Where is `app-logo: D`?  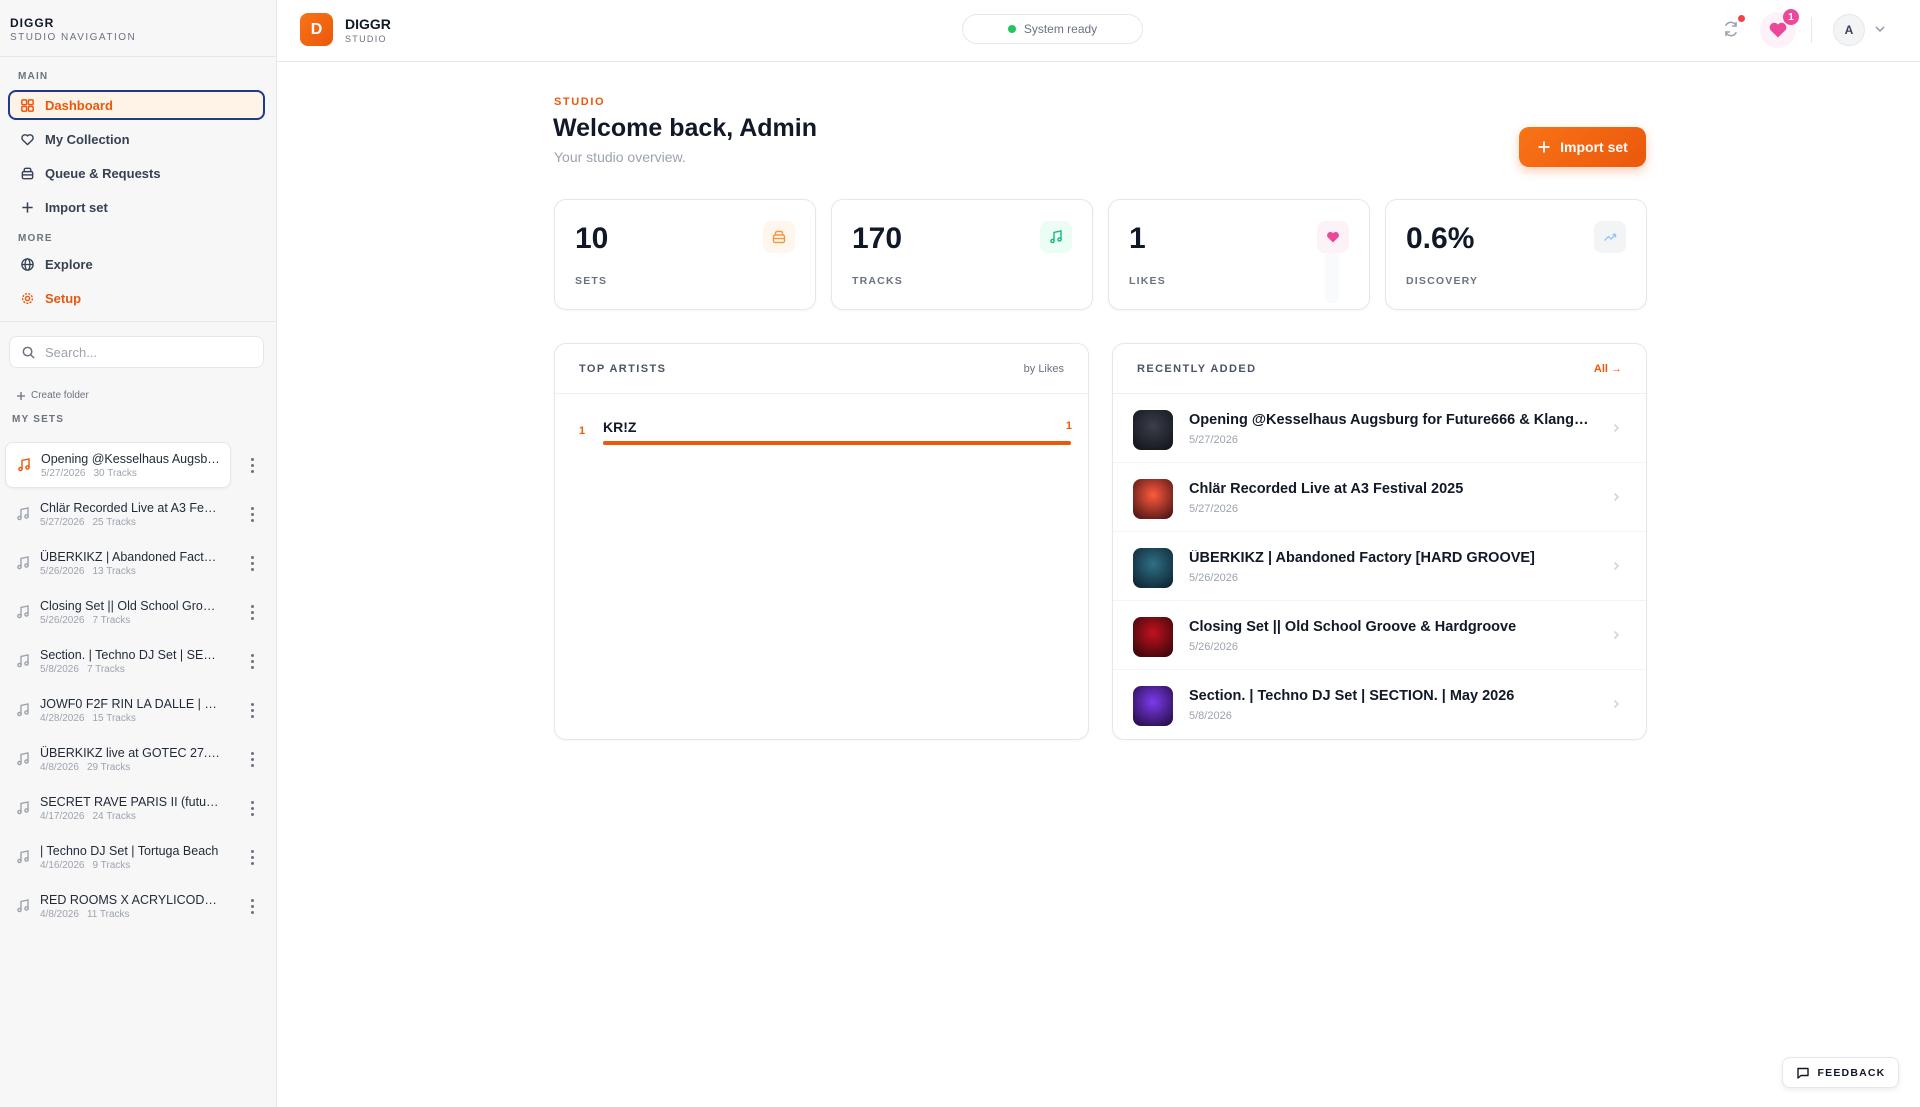 app-logo: D is located at coordinates (316, 29).